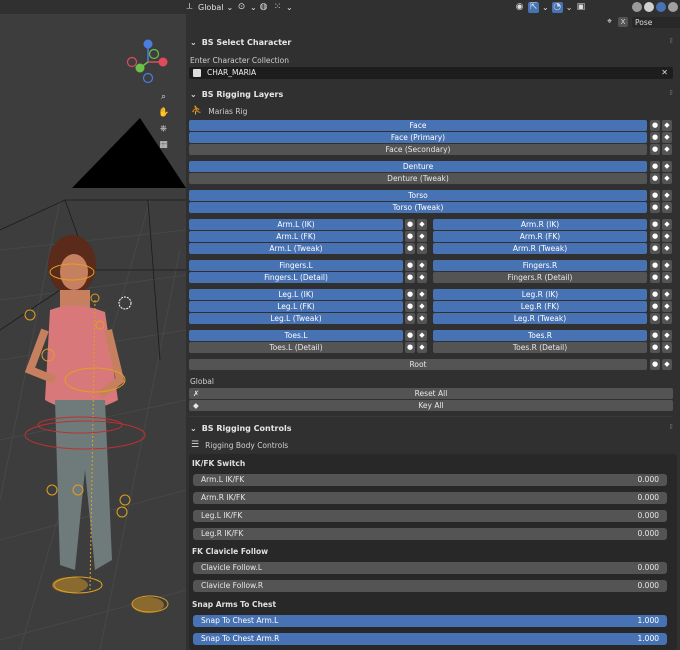 The image size is (680, 650). Describe the element at coordinates (296, 335) in the screenshot. I see `layer-toes-l-button: Toes.L` at that location.